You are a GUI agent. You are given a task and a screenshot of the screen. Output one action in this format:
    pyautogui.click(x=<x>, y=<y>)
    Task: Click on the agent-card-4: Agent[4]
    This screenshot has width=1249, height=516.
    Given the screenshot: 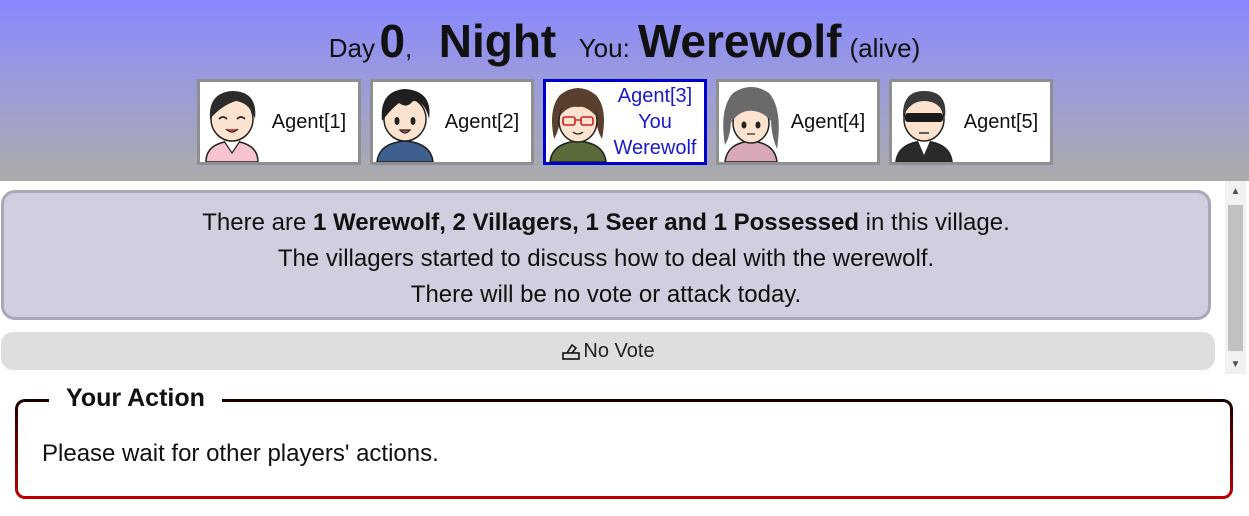 What is the action you would take?
    pyautogui.click(x=798, y=122)
    